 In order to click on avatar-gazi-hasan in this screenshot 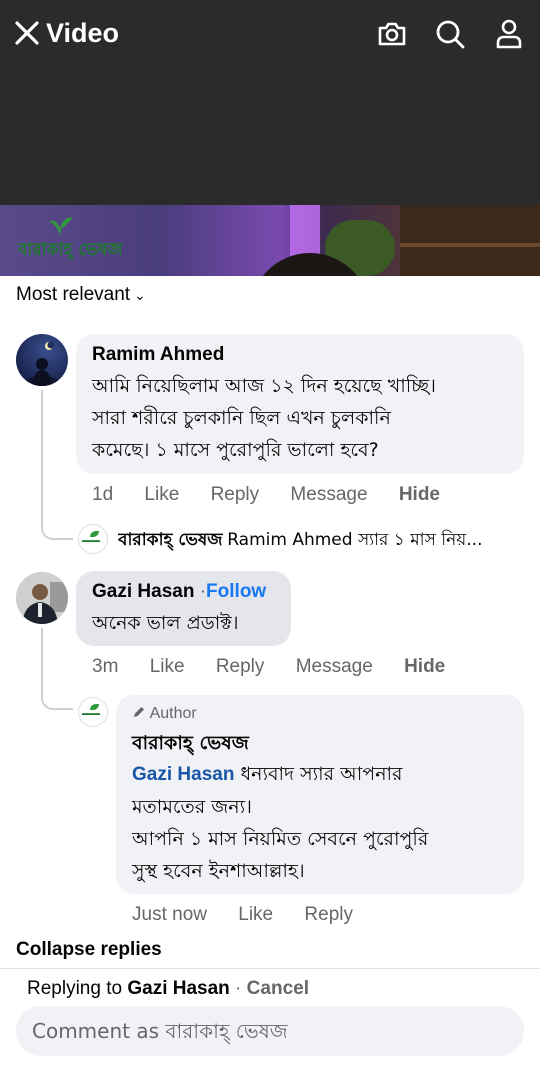, I will do `click(42, 598)`.